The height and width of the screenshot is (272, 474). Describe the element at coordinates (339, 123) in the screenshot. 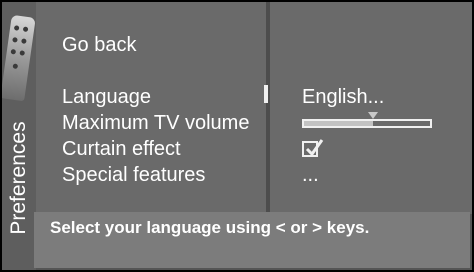

I see `volume-slider-fill` at that location.